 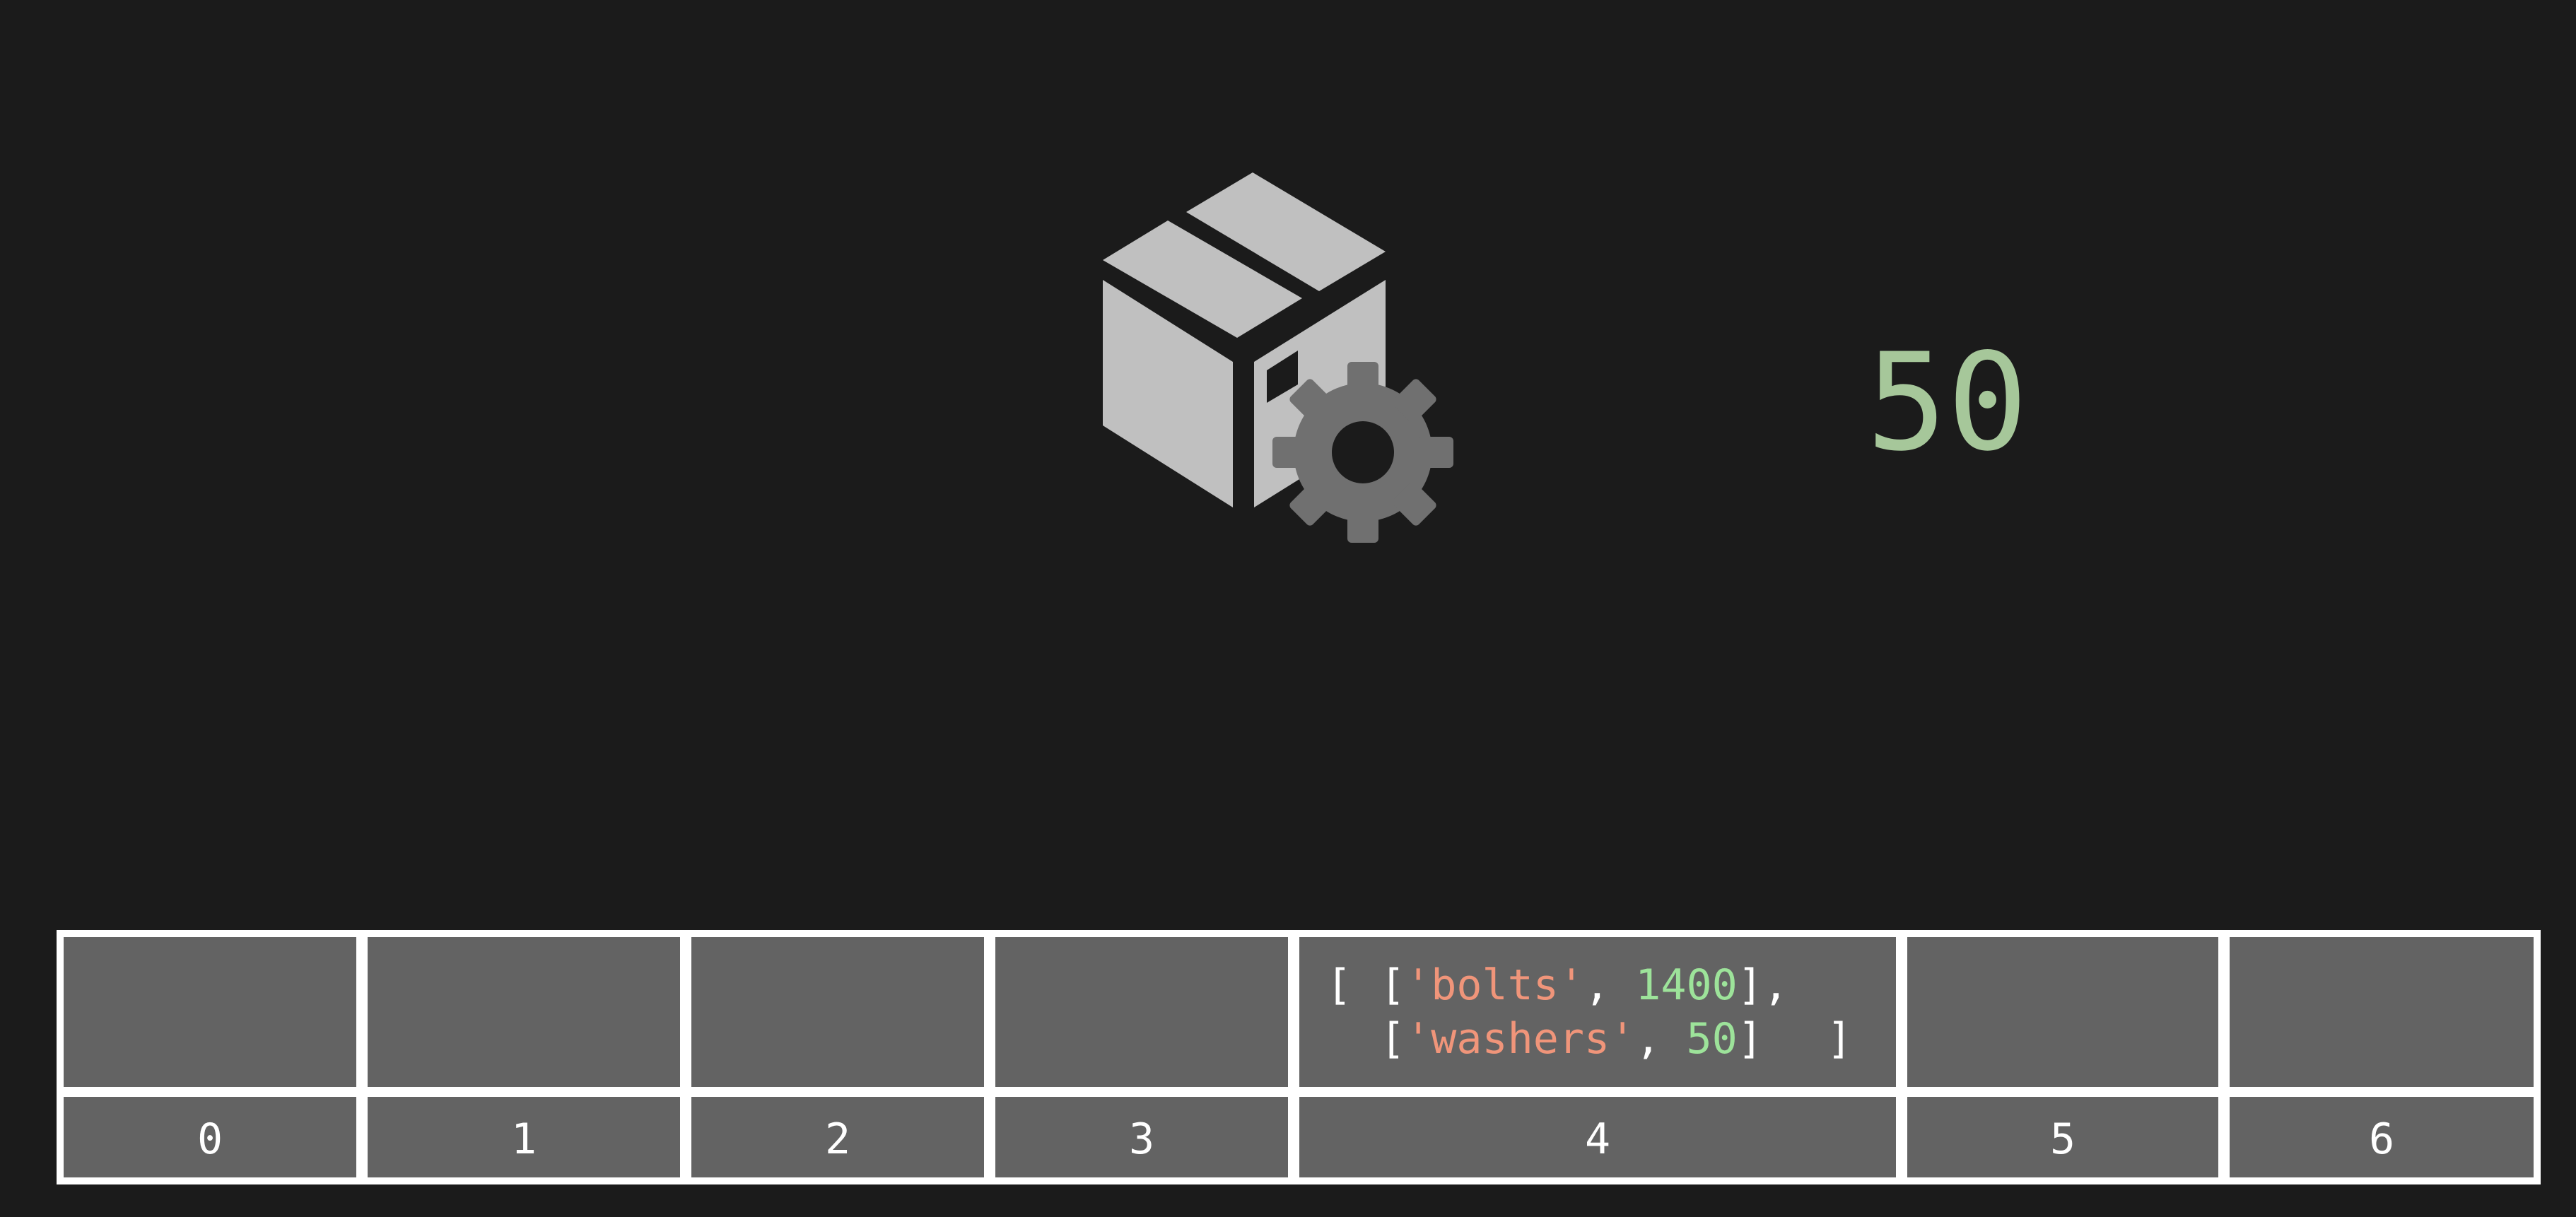 What do you see at coordinates (1947, 402) in the screenshot?
I see `current-value-readout: 50` at bounding box center [1947, 402].